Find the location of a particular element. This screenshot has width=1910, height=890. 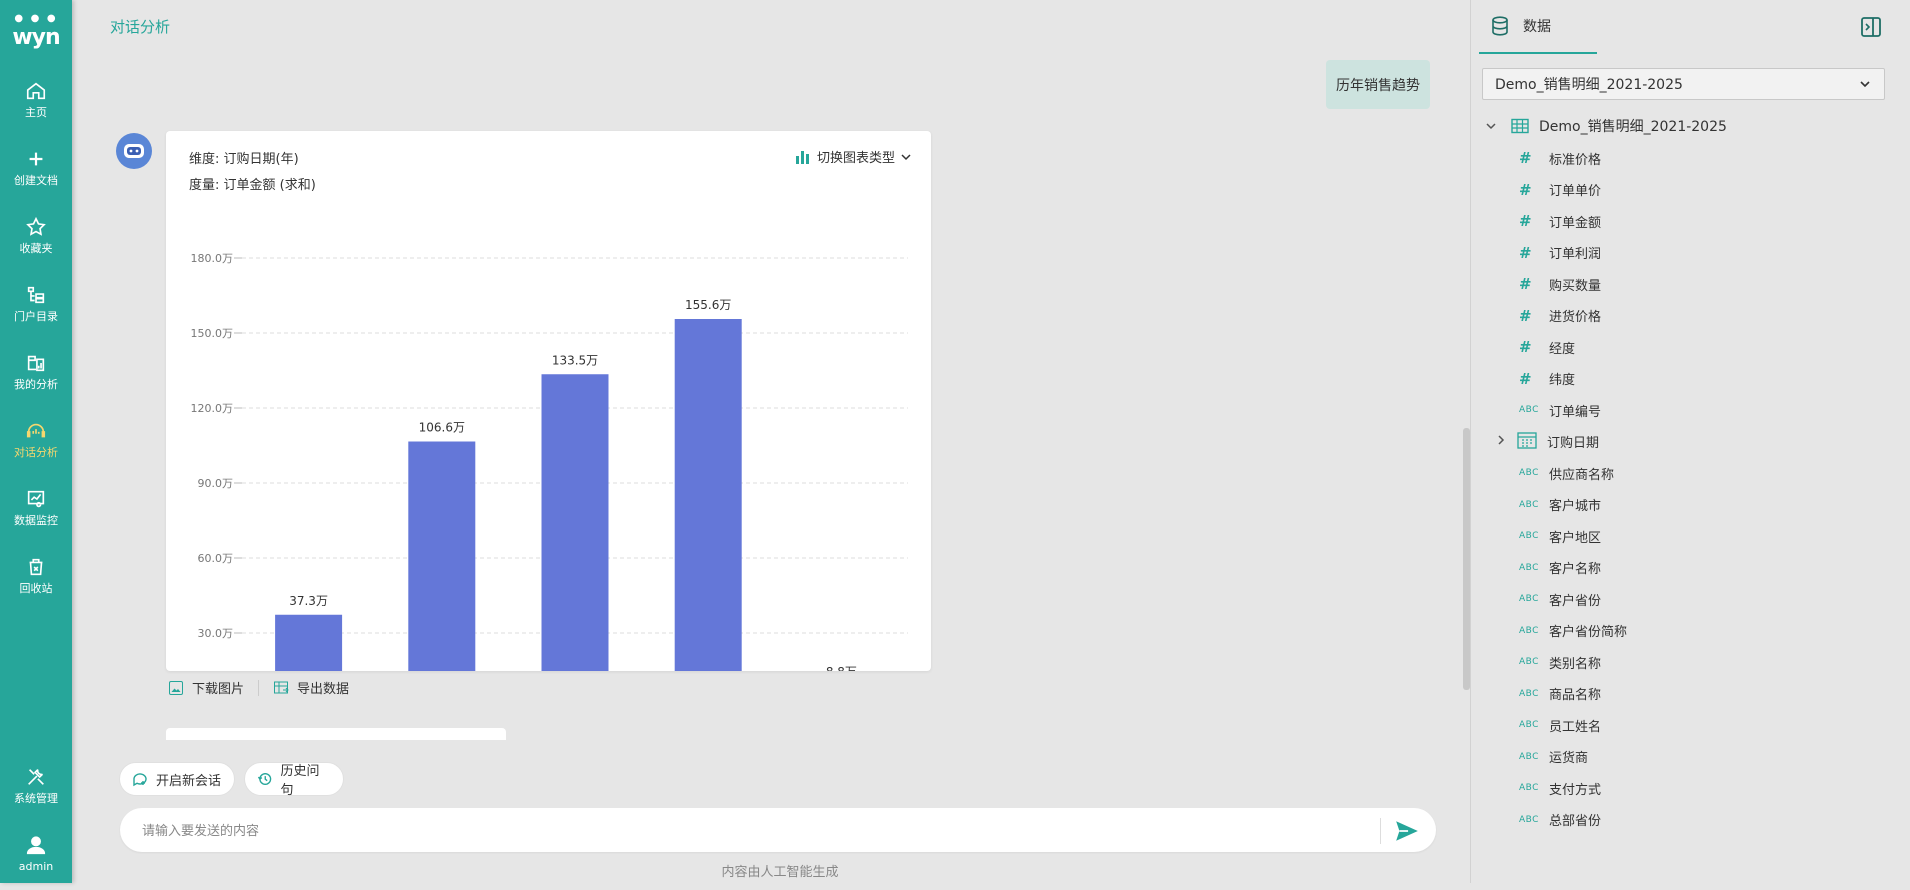

field-item: ABC 客户省份简称 is located at coordinates (1573, 631).